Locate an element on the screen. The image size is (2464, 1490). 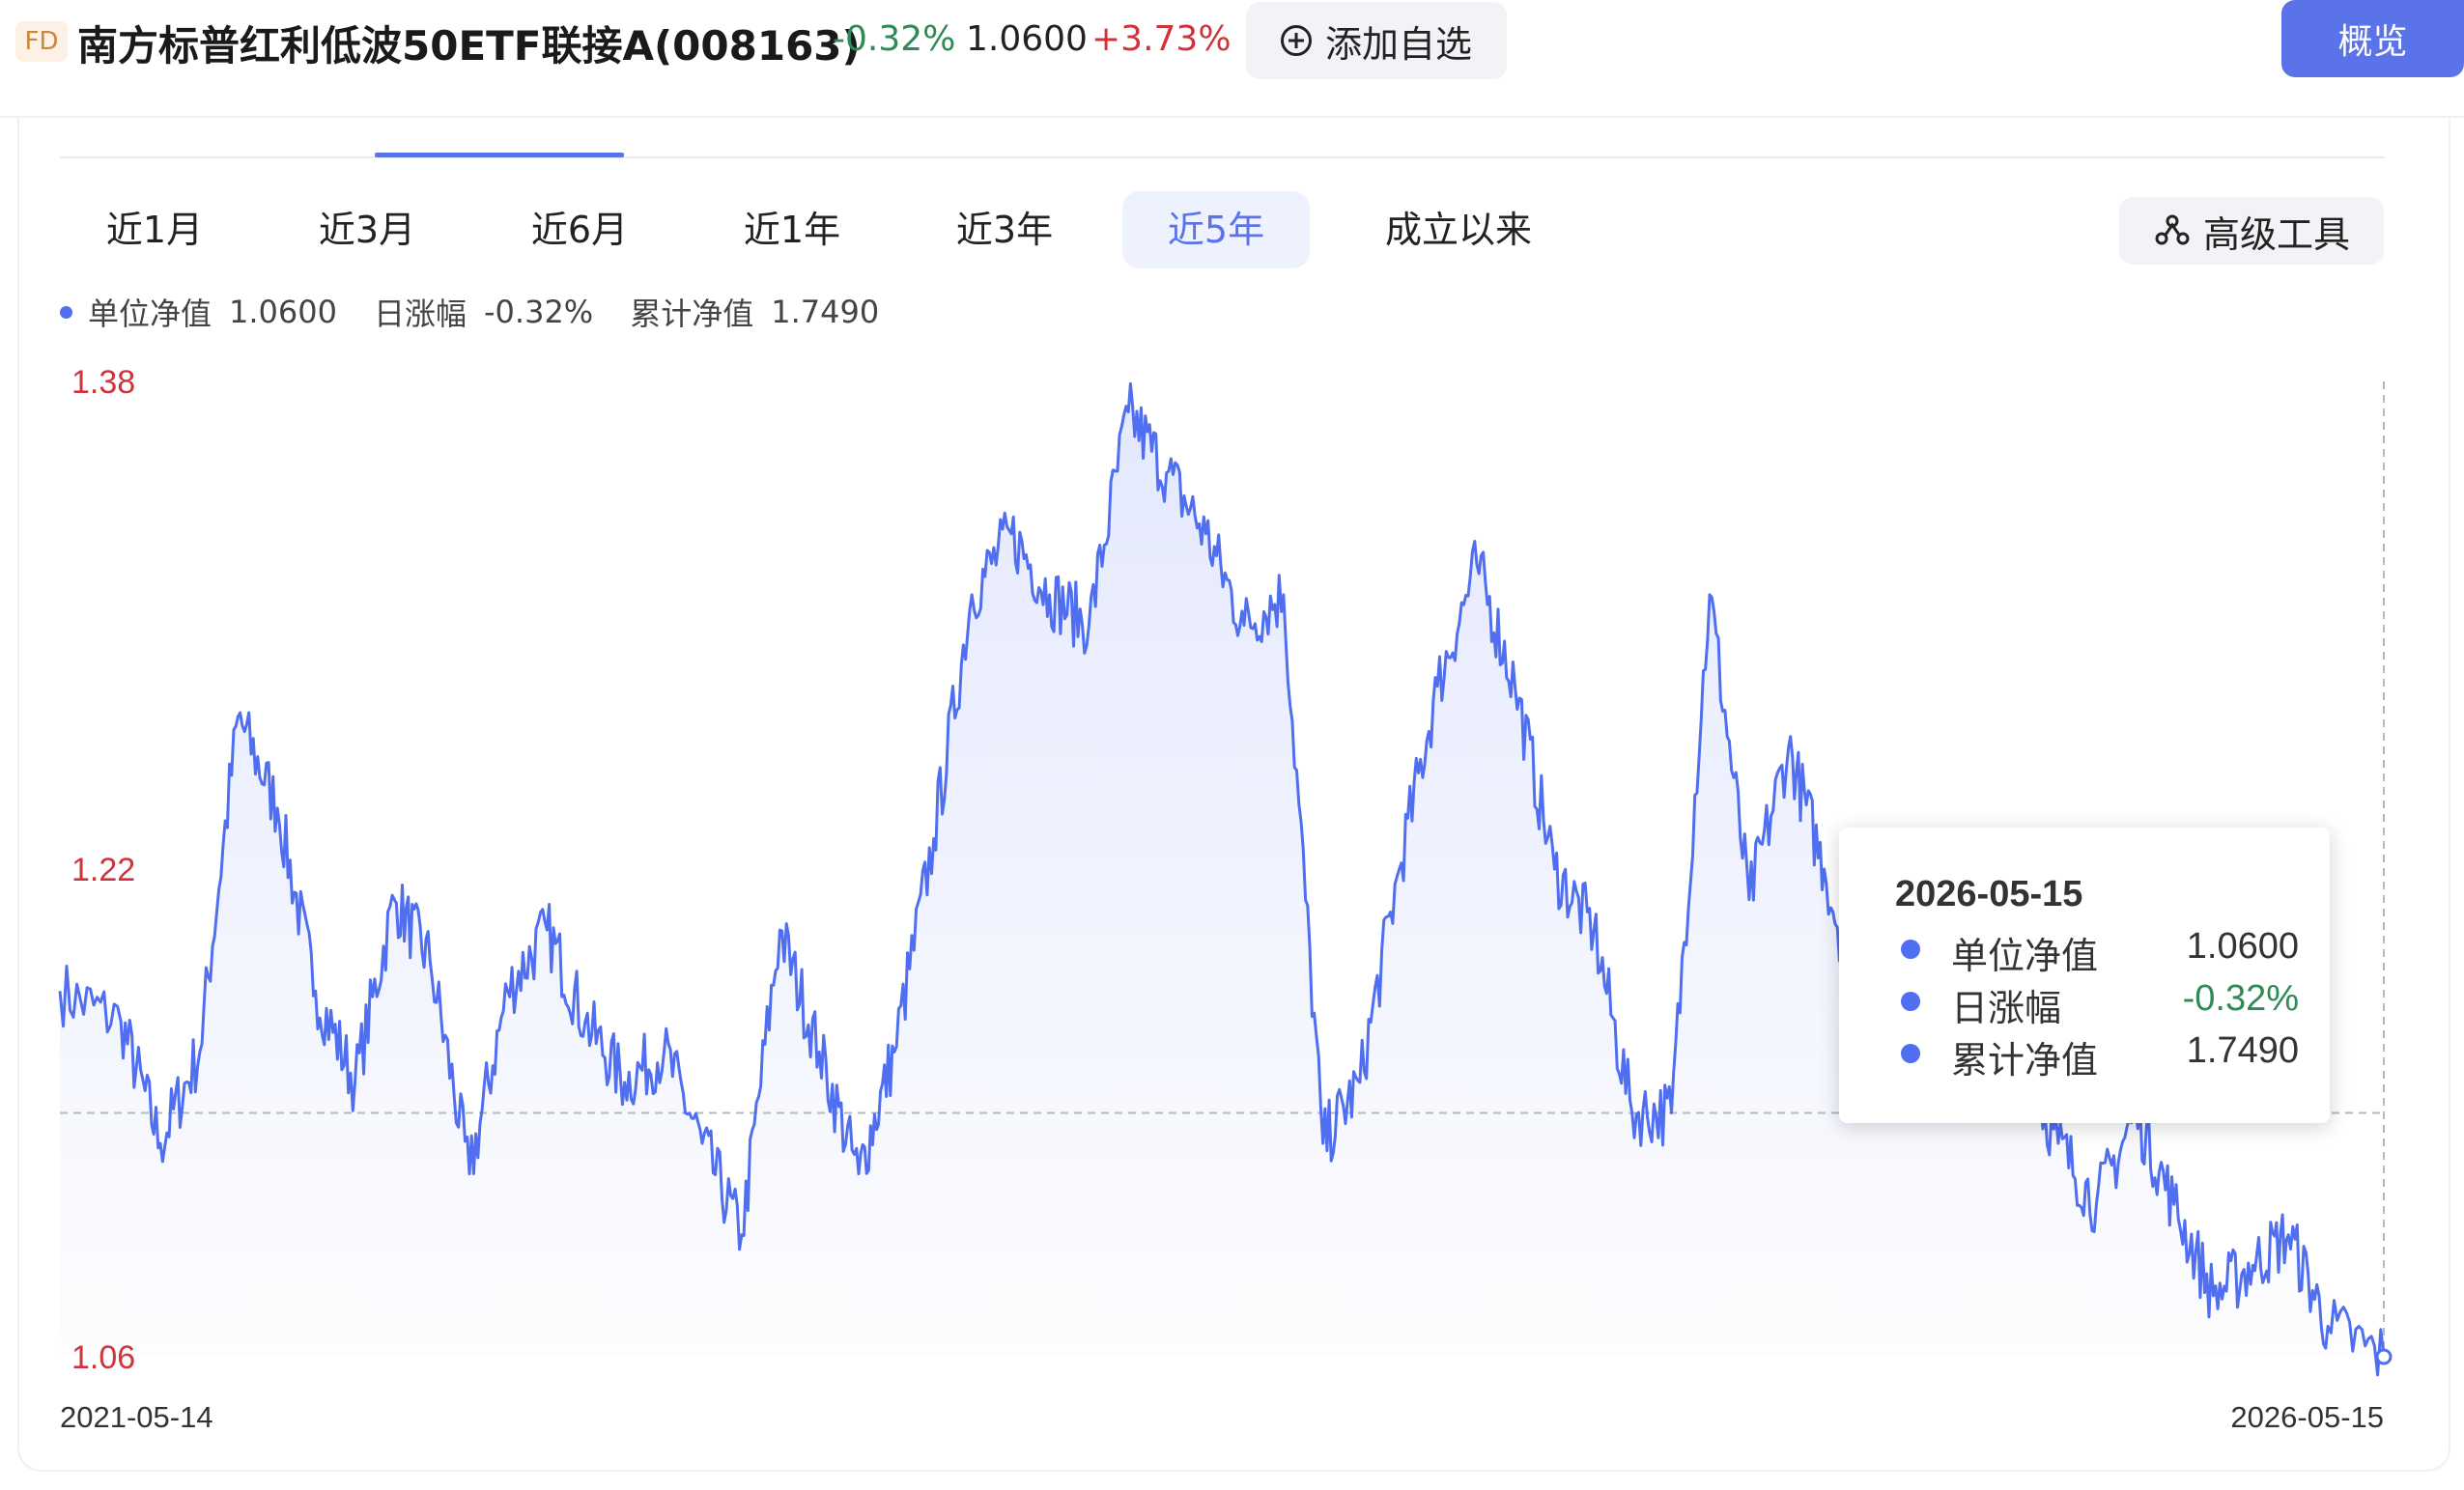
fund-type-badge: FD is located at coordinates (41, 41).